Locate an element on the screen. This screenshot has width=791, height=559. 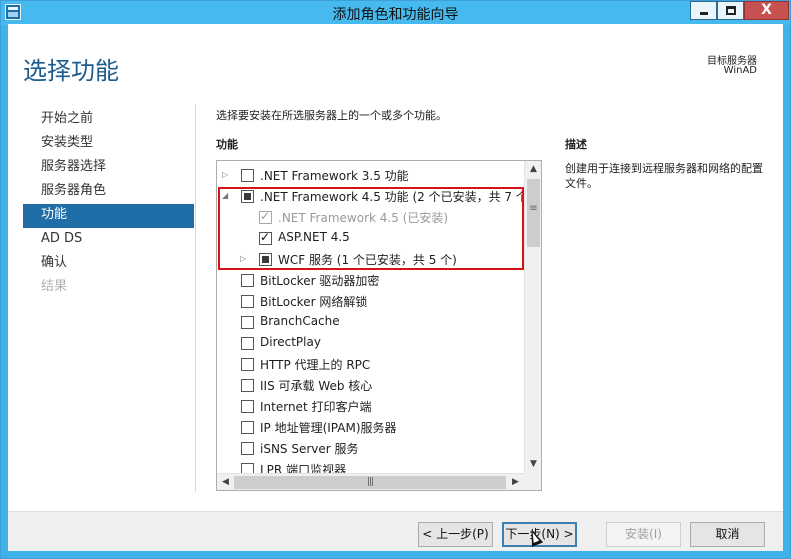
feature-label: DirectPlay is located at coordinates (290, 342).